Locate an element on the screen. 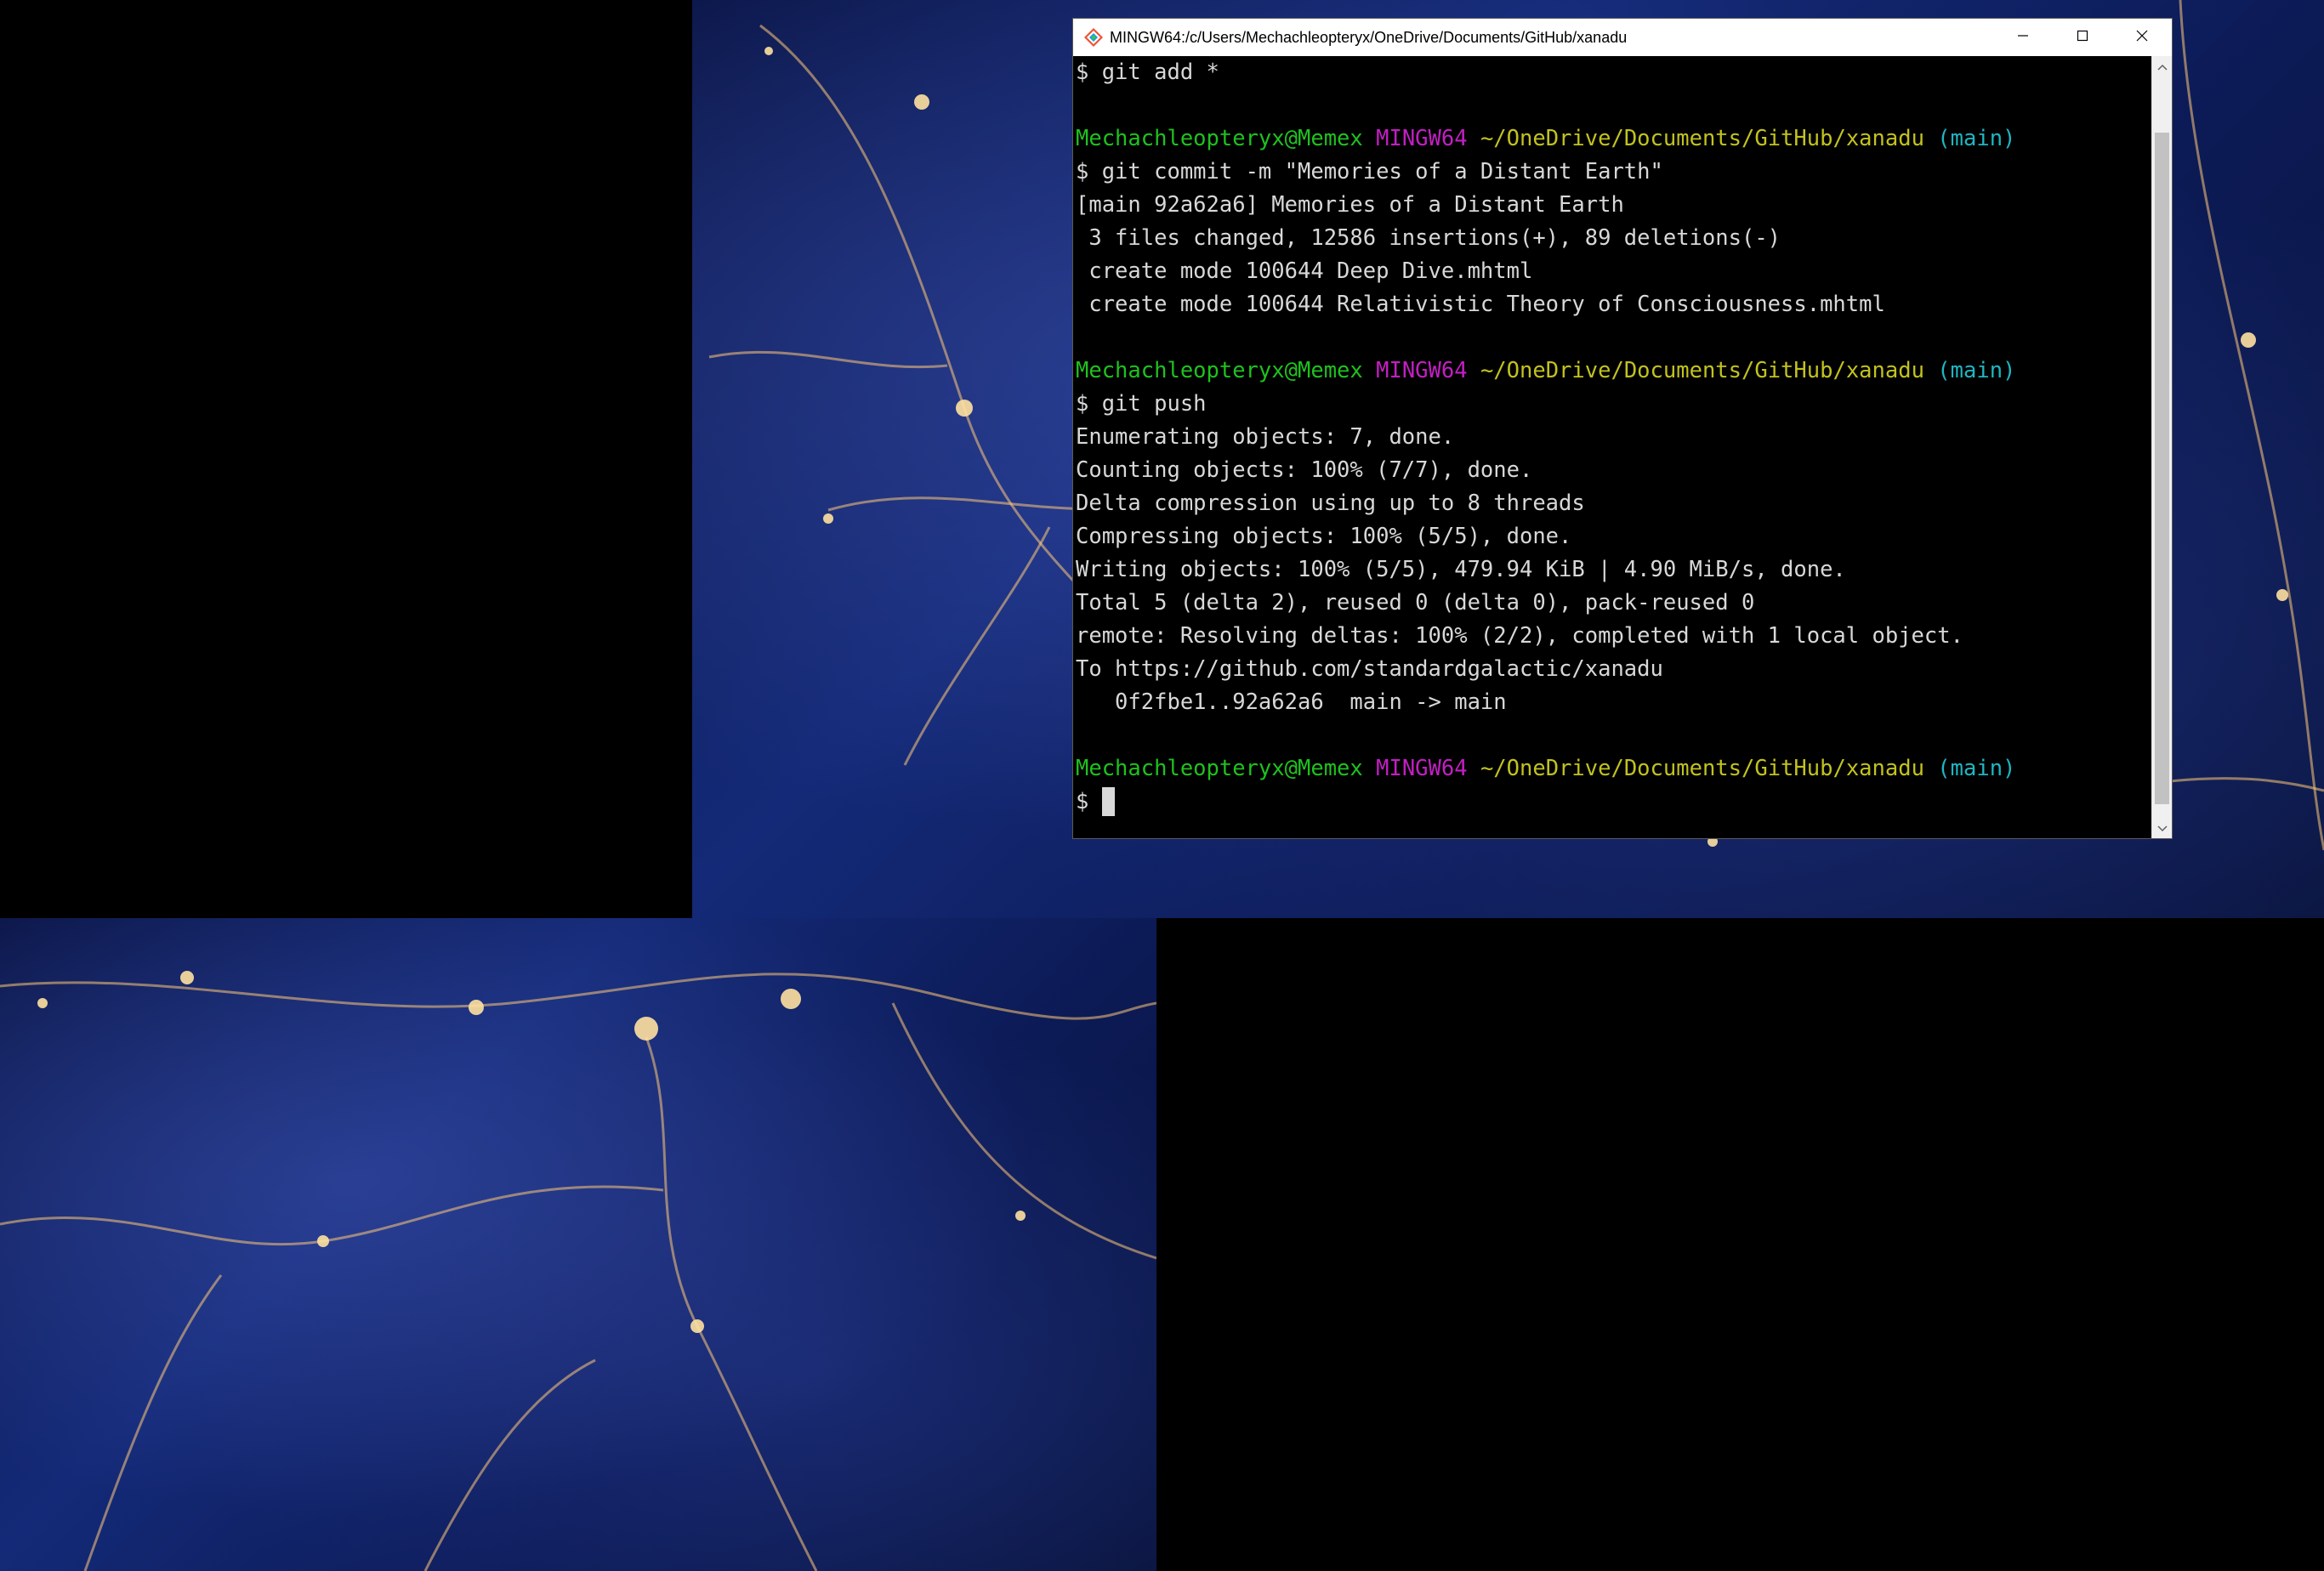 This screenshot has width=2324, height=1571. maximize-icon is located at coordinates (2082, 37).